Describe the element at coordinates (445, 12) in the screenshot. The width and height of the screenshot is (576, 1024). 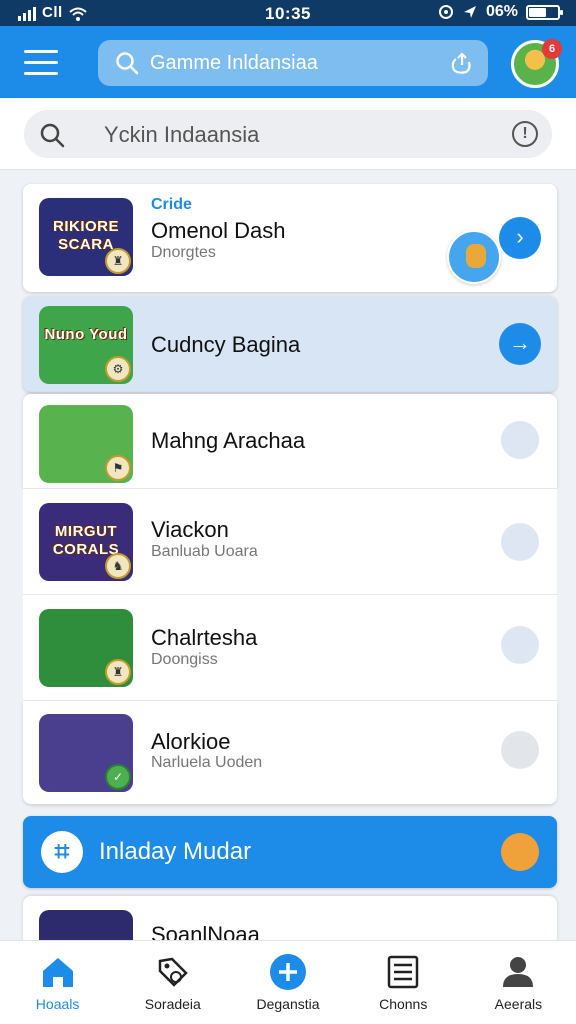
I see `alarm-icon` at that location.